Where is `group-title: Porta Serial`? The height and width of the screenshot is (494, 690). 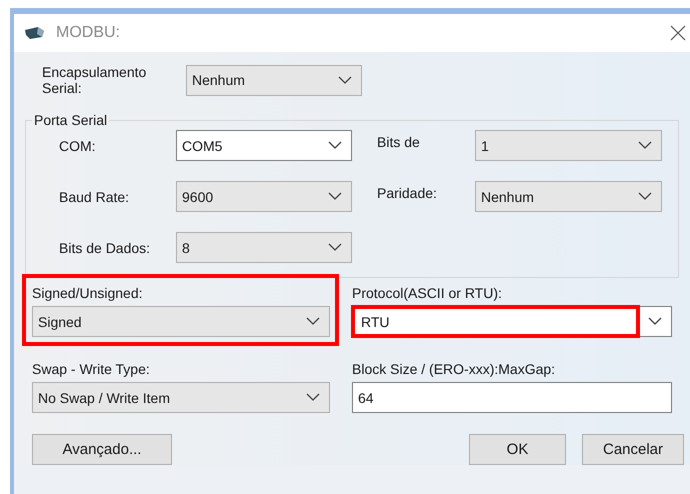 group-title: Porta Serial is located at coordinates (70, 120).